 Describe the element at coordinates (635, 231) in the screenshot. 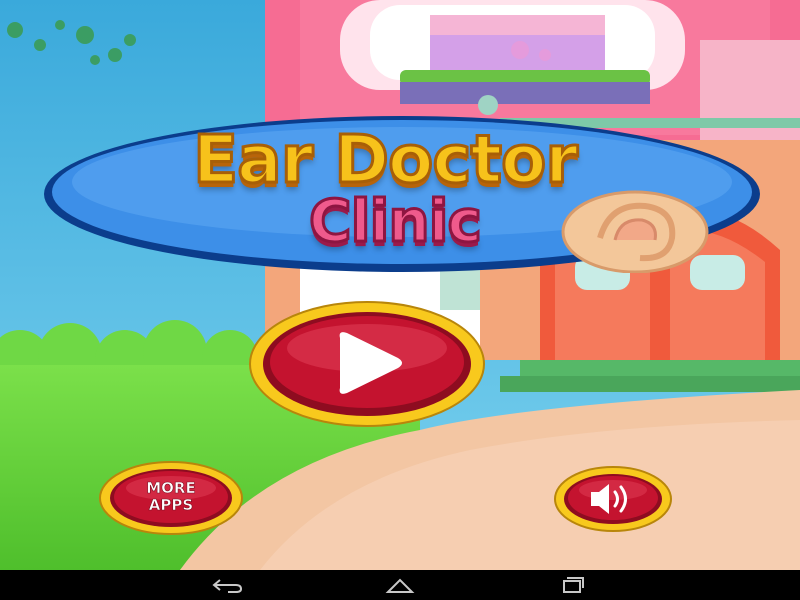

I see `ear-icon` at that location.